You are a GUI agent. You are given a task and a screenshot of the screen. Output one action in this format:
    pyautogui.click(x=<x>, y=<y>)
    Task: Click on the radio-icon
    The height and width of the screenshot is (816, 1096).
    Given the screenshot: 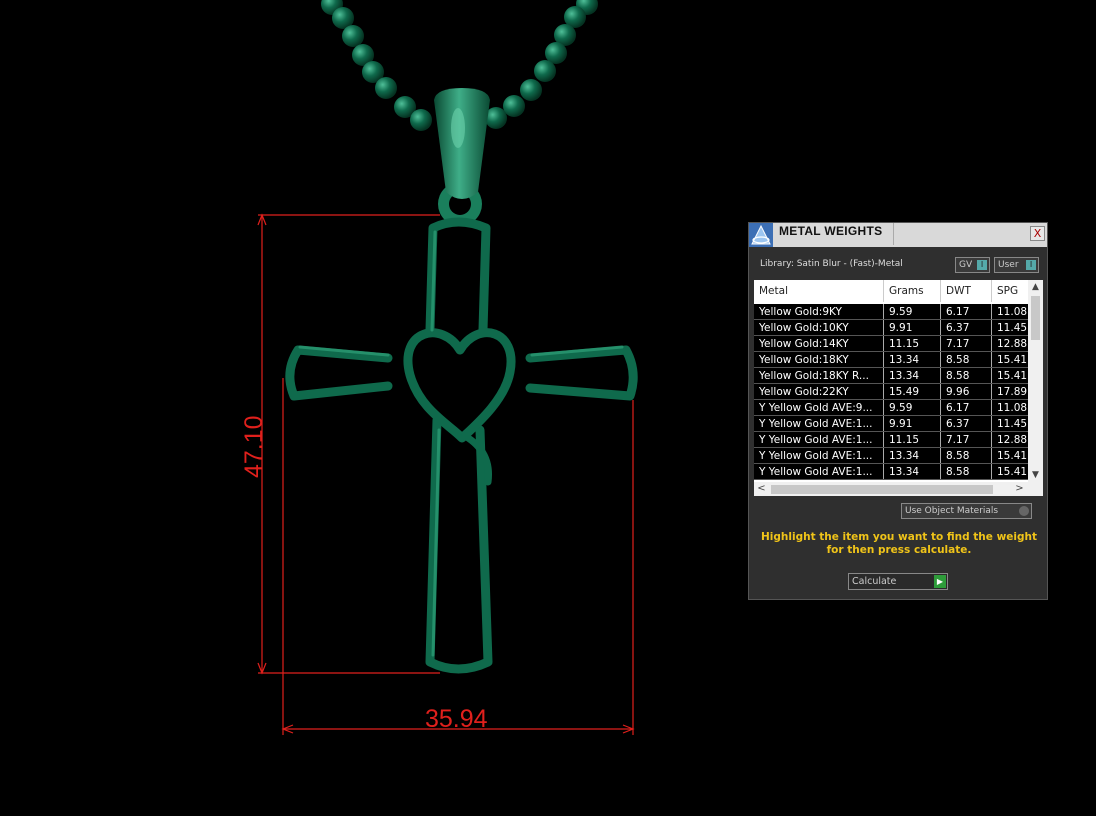 What is the action you would take?
    pyautogui.click(x=1024, y=511)
    